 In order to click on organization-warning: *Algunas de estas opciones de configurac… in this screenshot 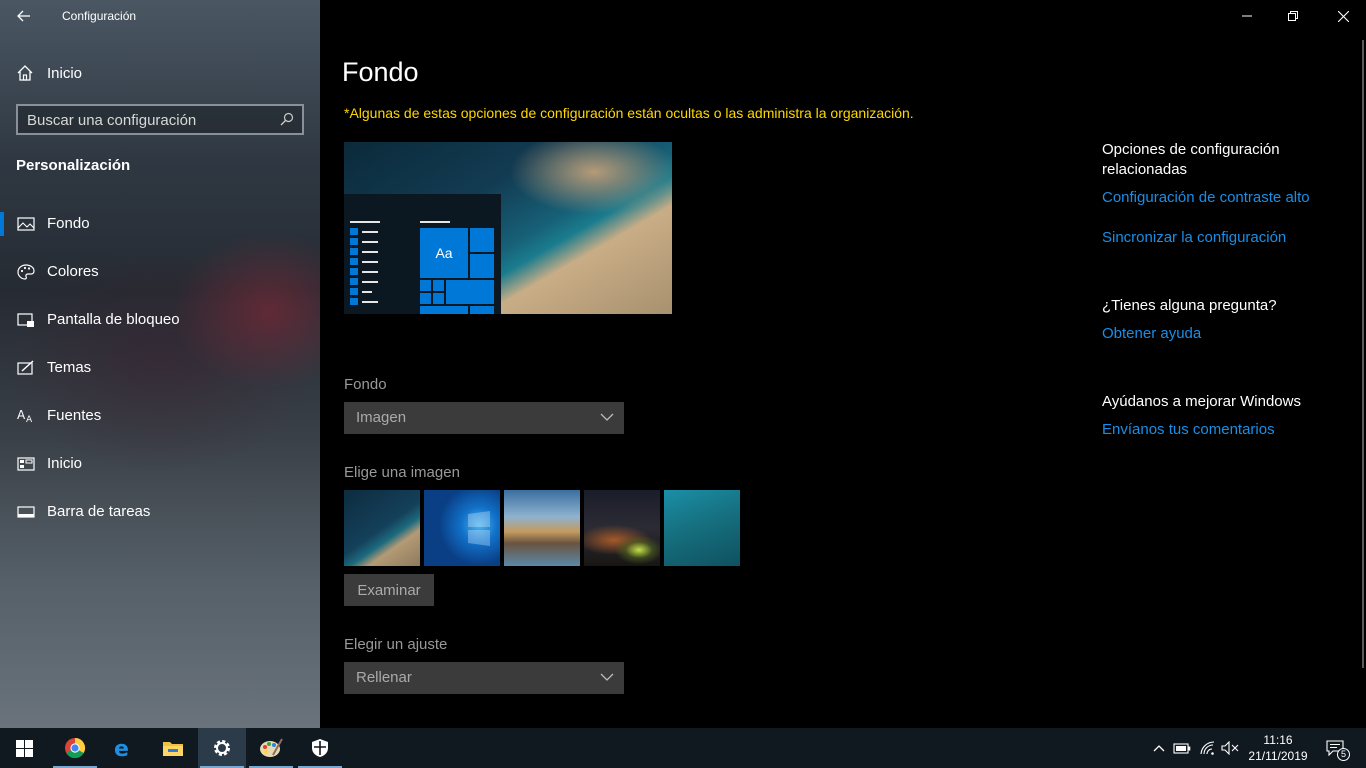, I will do `click(629, 113)`.